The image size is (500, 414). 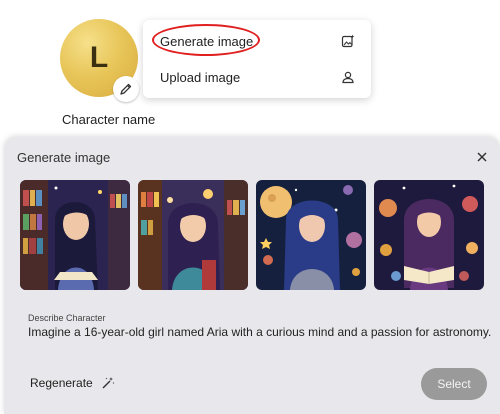 I want to click on dialog-title: Generate image, so click(x=64, y=157).